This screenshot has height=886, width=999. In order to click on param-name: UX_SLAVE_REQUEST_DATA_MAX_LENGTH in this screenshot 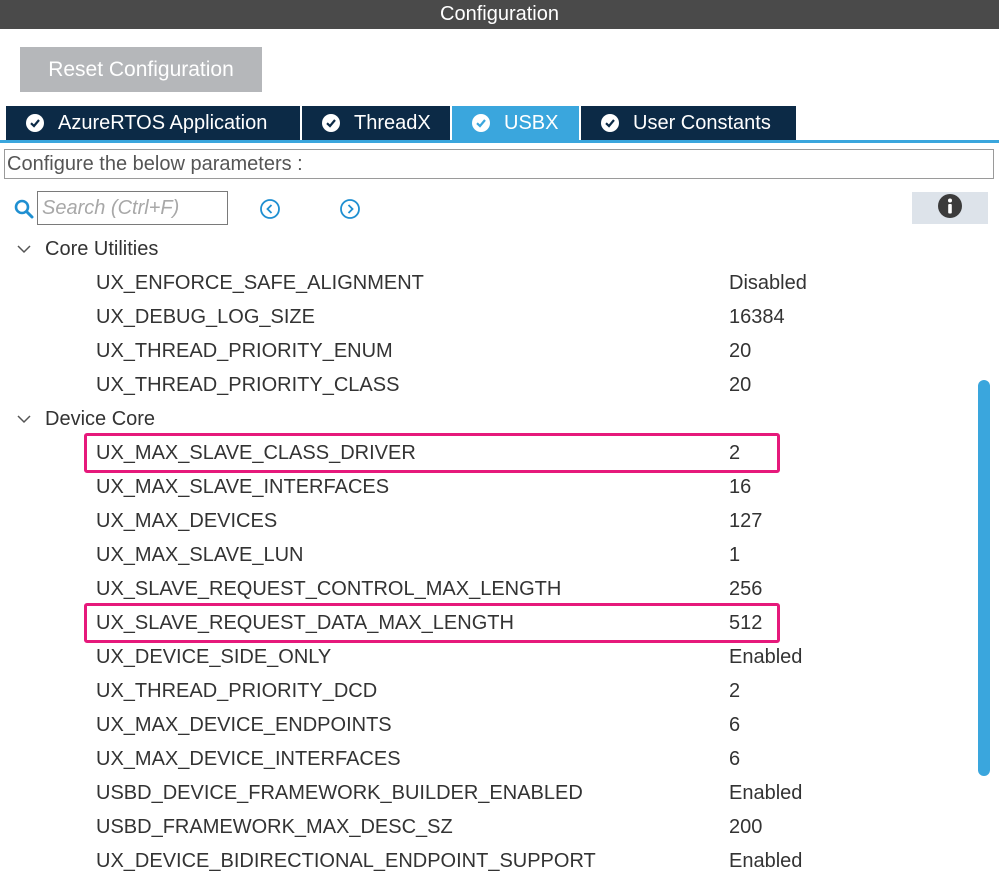, I will do `click(305, 623)`.